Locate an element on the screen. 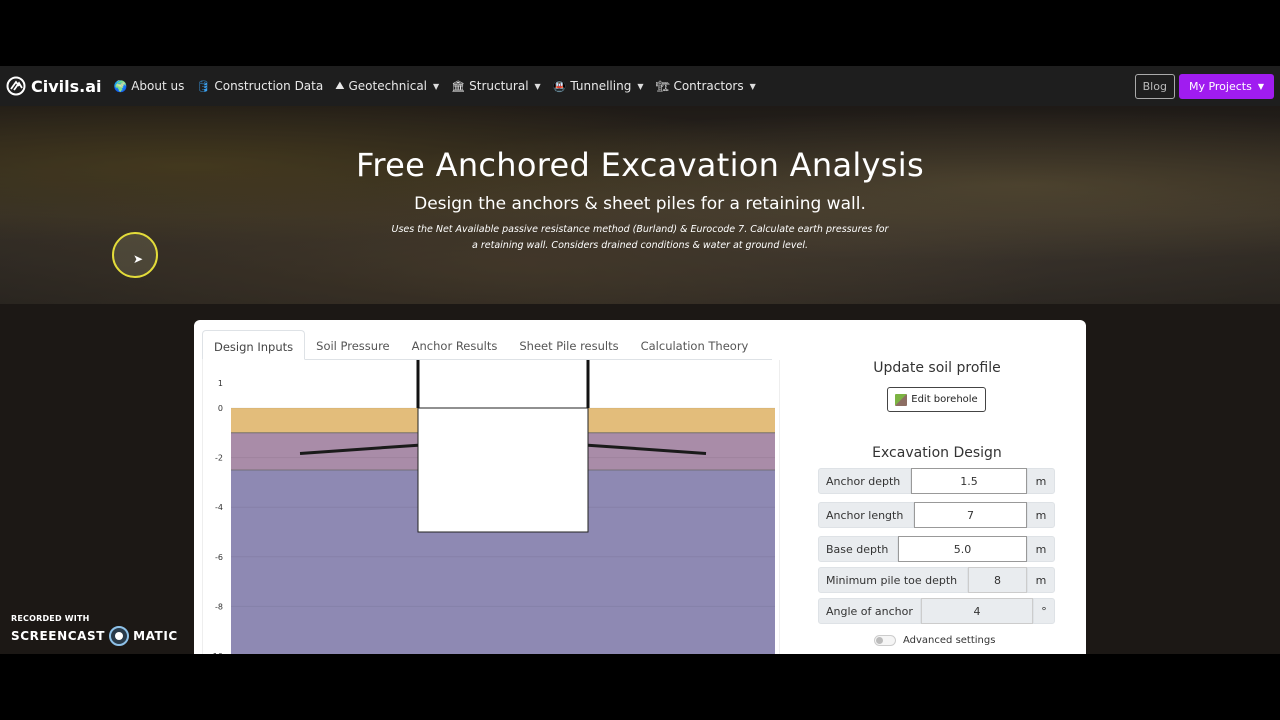 The width and height of the screenshot is (1280, 720). base-depth-row: Base depth 5.0 m is located at coordinates (936, 549).